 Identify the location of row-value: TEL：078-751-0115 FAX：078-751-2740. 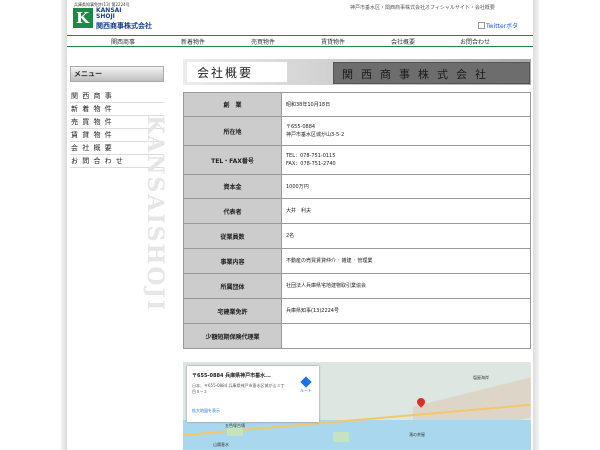
(406, 160).